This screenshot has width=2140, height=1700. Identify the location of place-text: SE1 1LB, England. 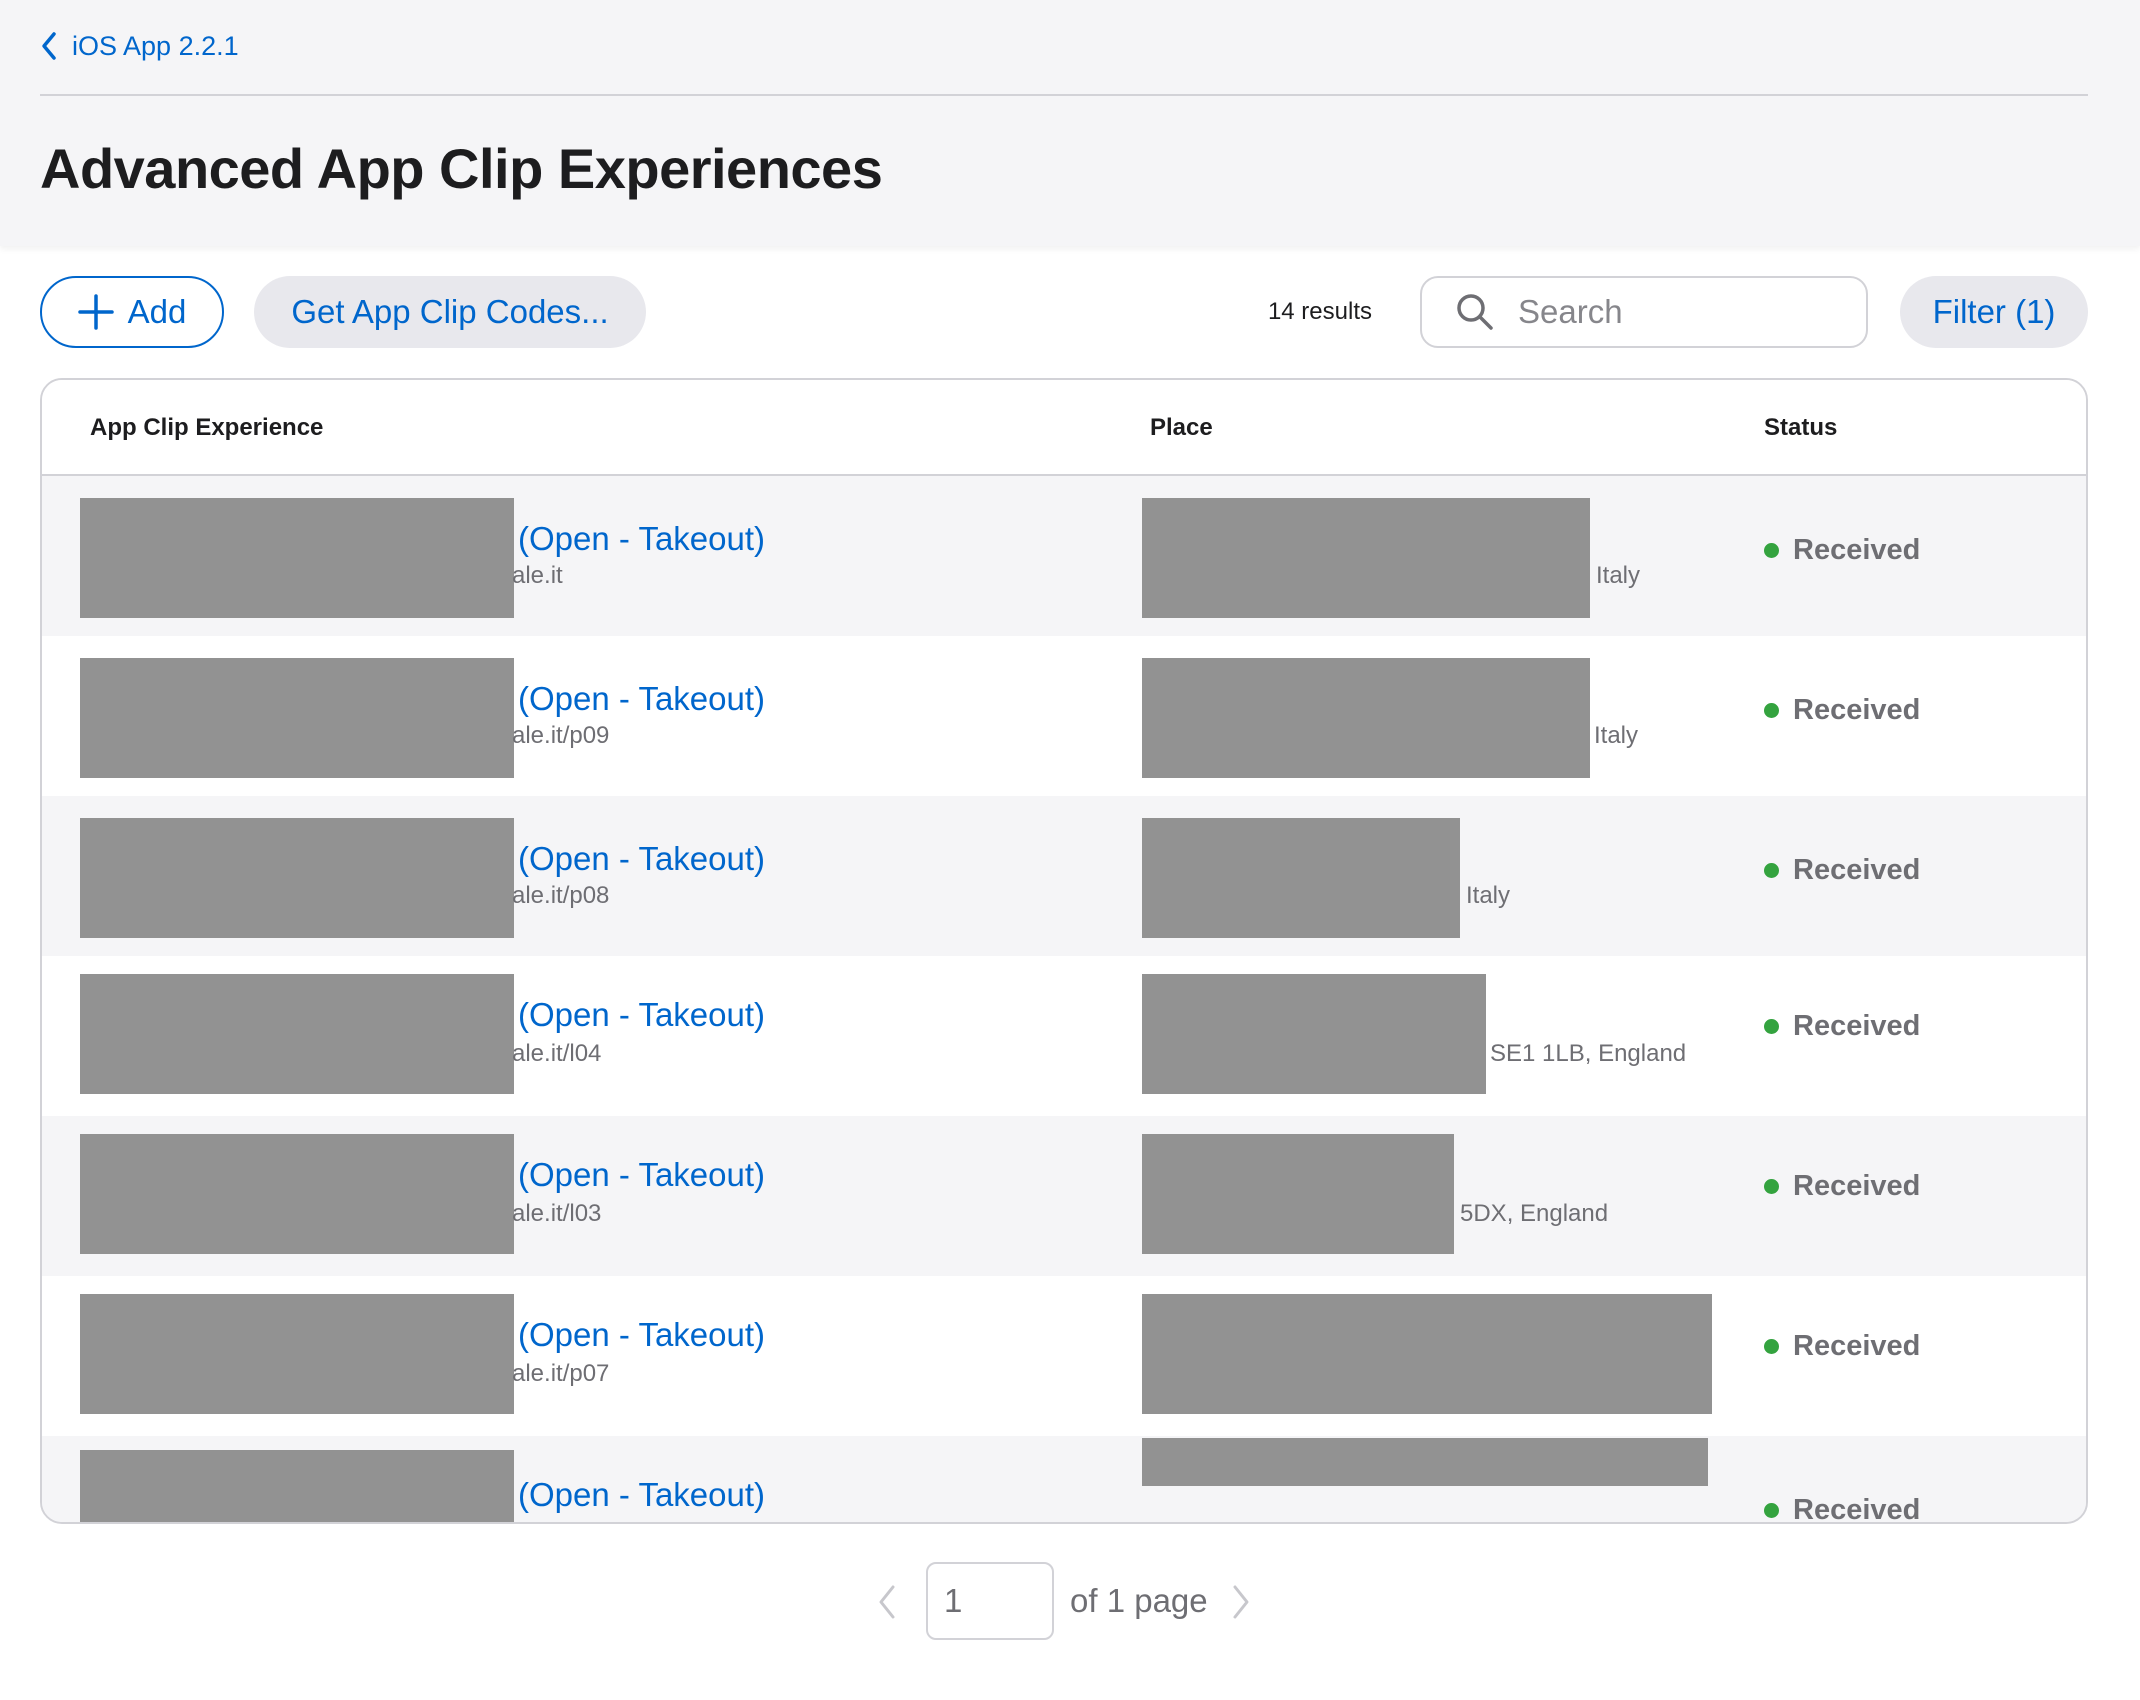
(1588, 1053).